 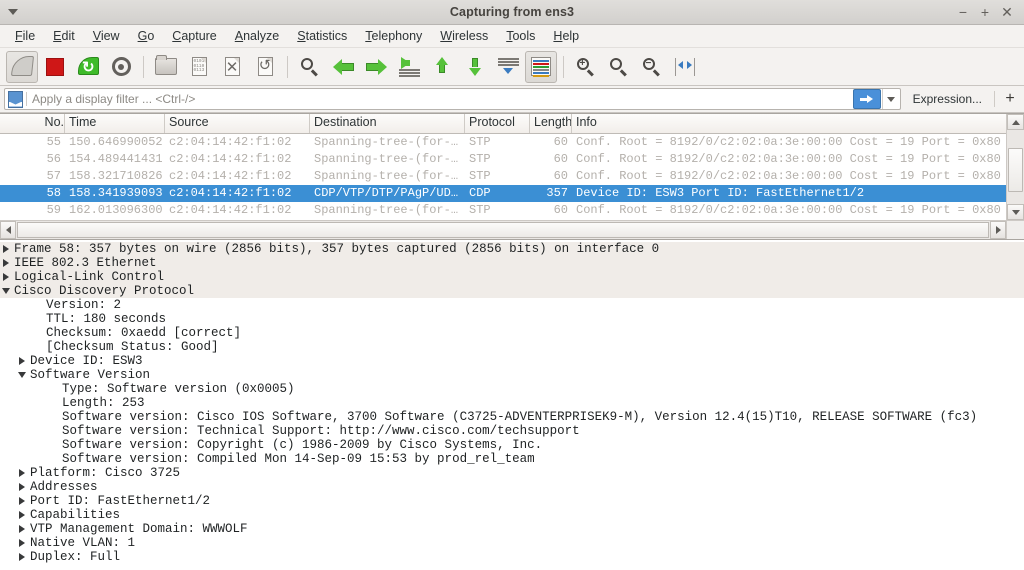 I want to click on resize-columns-button, so click(x=685, y=67).